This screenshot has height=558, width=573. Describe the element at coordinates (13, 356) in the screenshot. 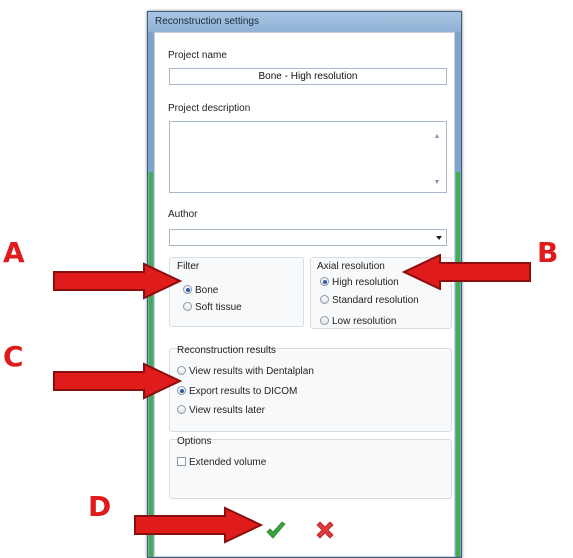

I see `annotation-label-c: C` at that location.